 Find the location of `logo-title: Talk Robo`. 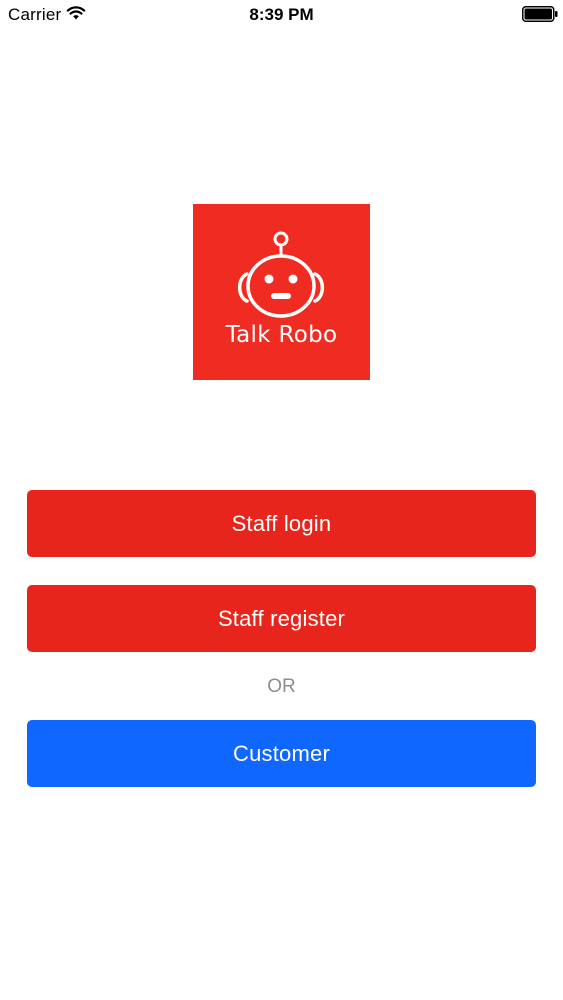

logo-title: Talk Robo is located at coordinates (281, 335).